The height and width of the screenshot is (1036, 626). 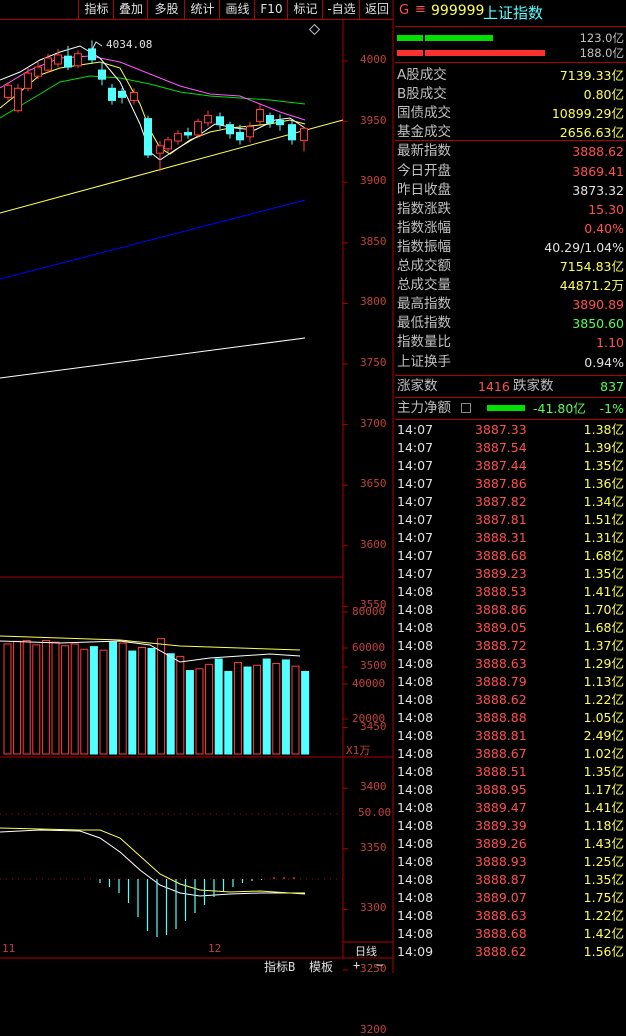 What do you see at coordinates (373, 302) in the screenshot?
I see `price-tick-label: 3800` at bounding box center [373, 302].